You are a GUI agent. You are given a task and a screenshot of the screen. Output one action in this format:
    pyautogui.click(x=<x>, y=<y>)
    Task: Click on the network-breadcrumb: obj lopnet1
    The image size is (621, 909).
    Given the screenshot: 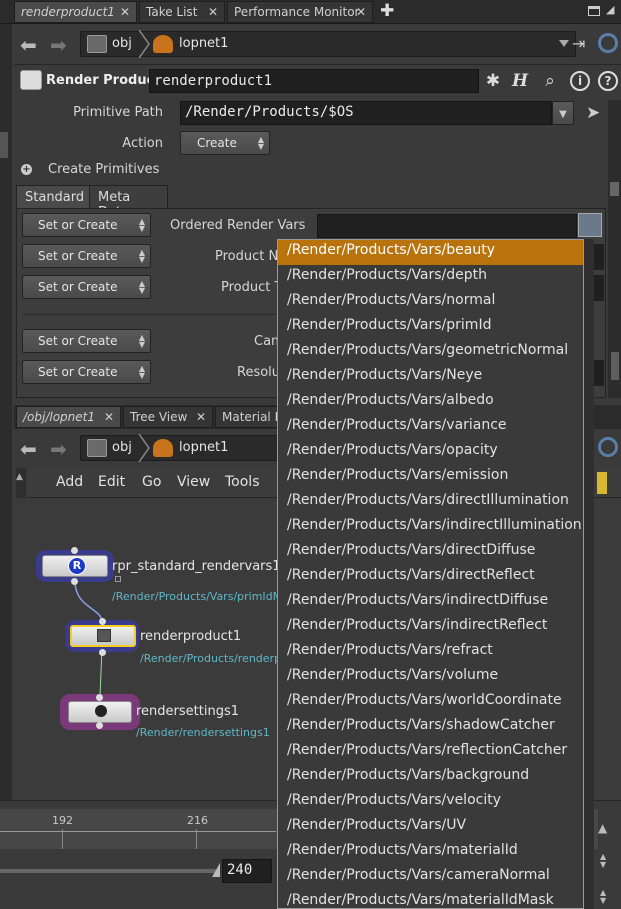 What is the action you would take?
    pyautogui.click(x=180, y=448)
    